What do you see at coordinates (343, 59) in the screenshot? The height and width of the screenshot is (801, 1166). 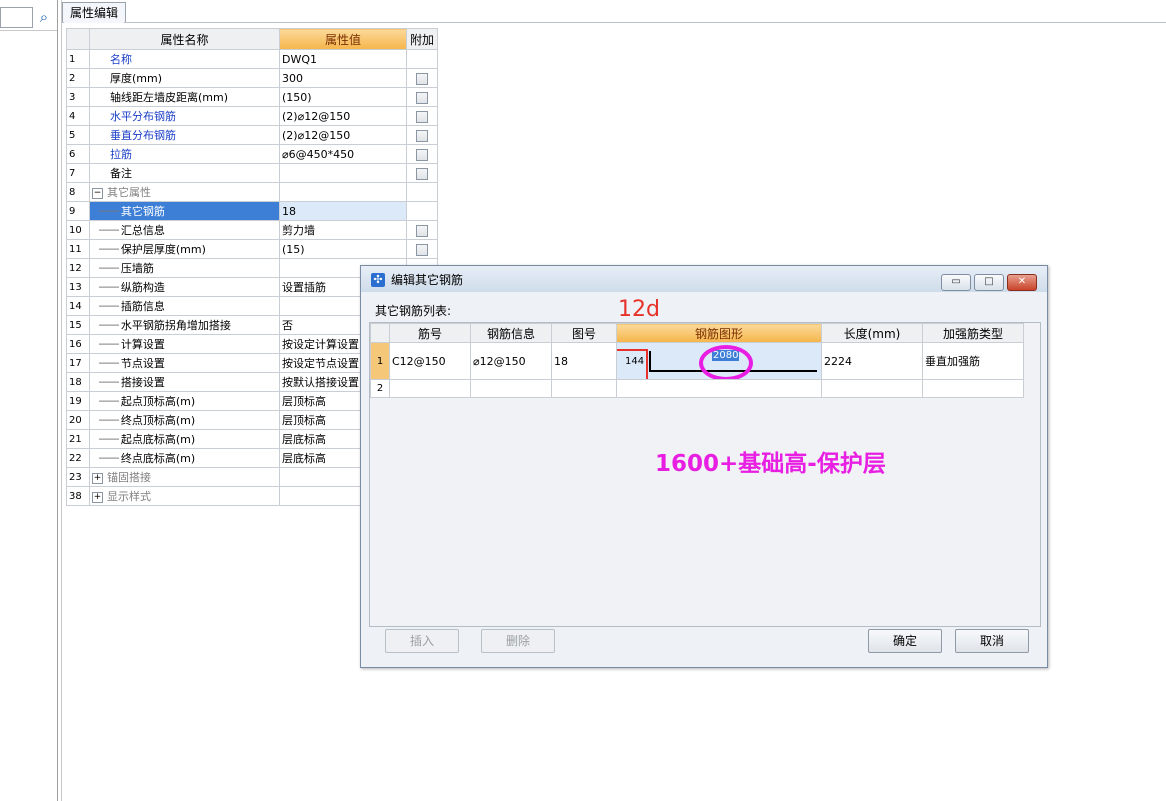 I see `property-value: DWQ1` at bounding box center [343, 59].